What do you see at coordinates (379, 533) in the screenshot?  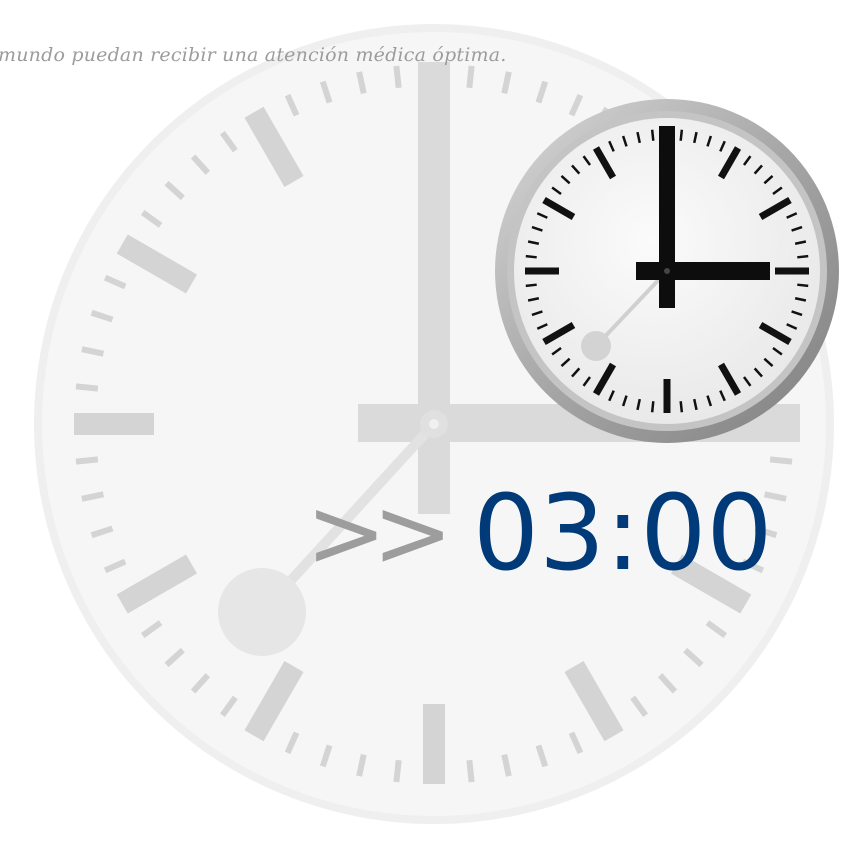 I see `double-arrow-icon: >>` at bounding box center [379, 533].